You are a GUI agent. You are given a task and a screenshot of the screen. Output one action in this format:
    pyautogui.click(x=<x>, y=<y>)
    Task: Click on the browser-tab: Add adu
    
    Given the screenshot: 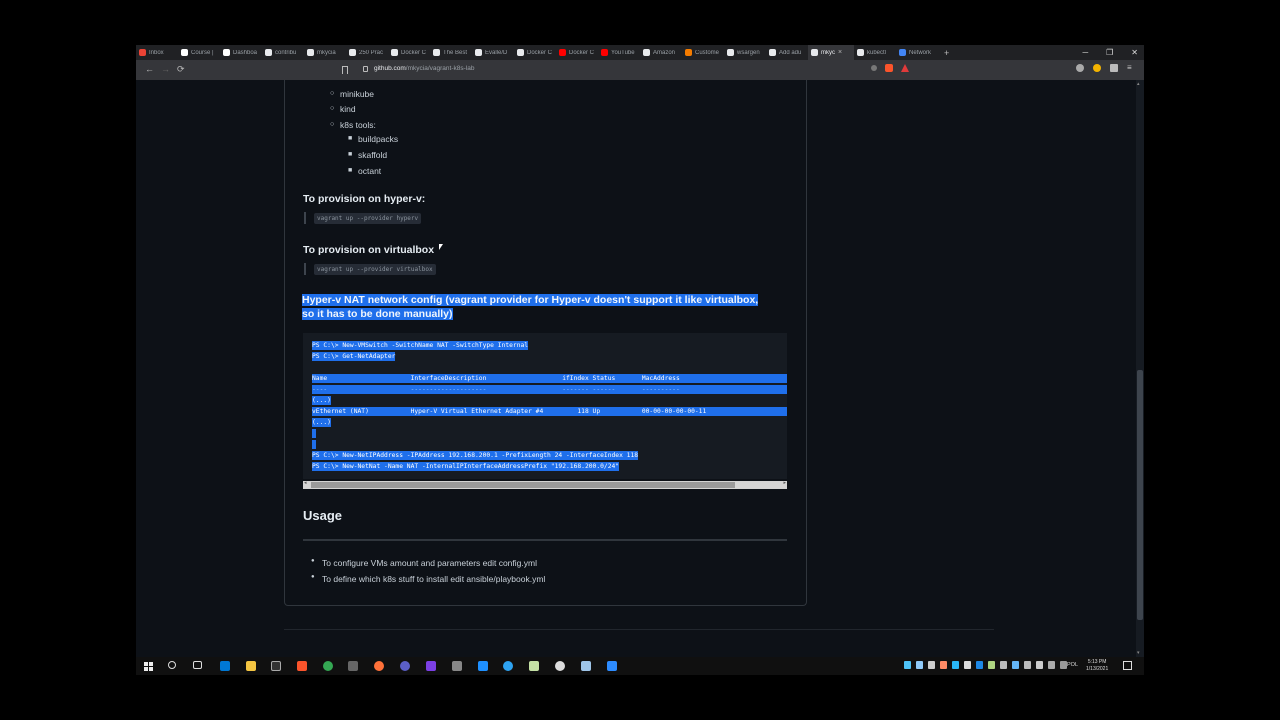 What is the action you would take?
    pyautogui.click(x=787, y=52)
    